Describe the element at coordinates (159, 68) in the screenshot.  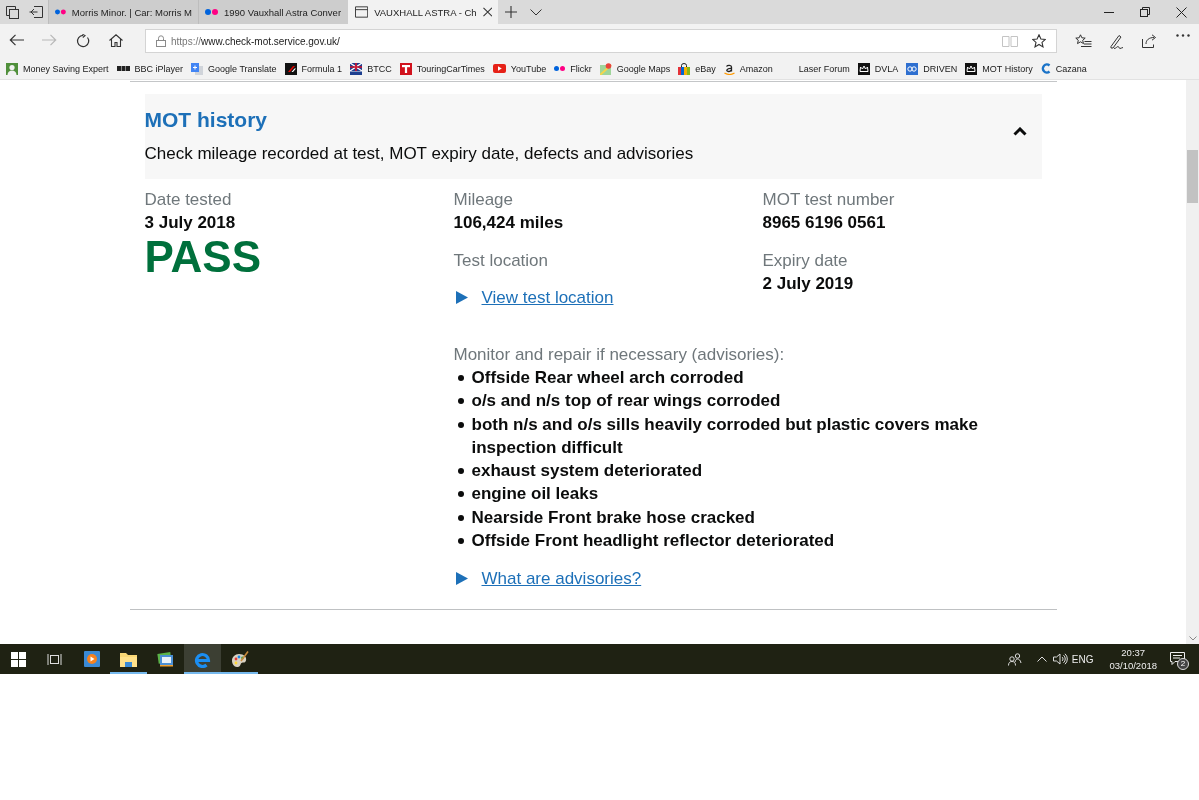
I see `bookmark-link: BBC iPlayer` at that location.